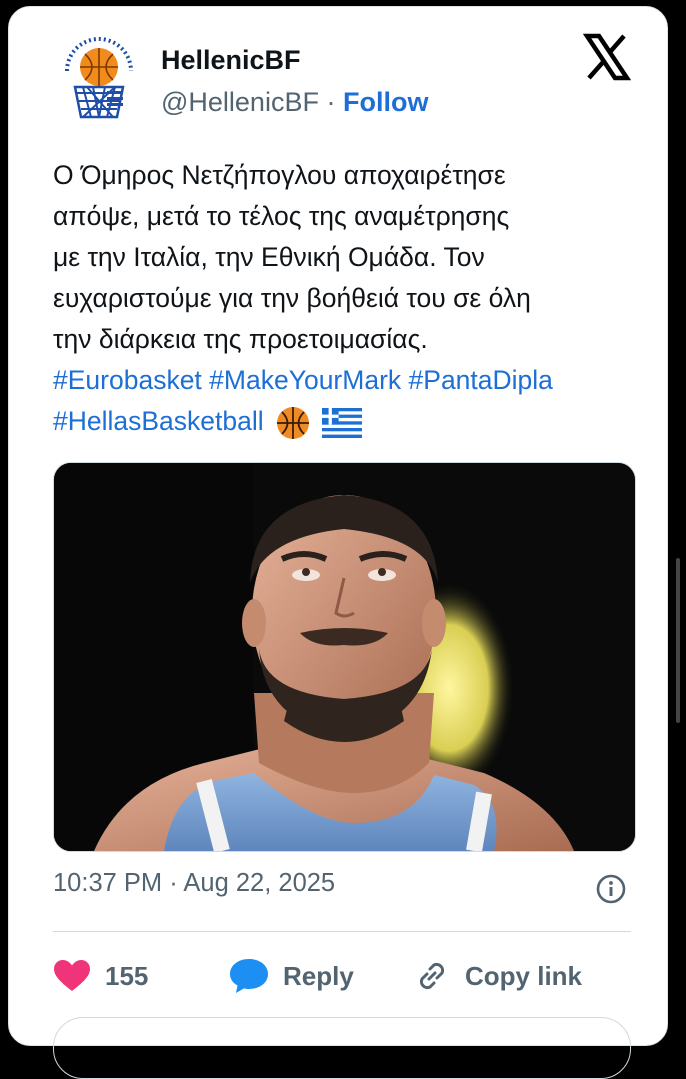 Image resolution: width=686 pixels, height=1079 pixels. What do you see at coordinates (72, 975) in the screenshot?
I see `heart-icon` at bounding box center [72, 975].